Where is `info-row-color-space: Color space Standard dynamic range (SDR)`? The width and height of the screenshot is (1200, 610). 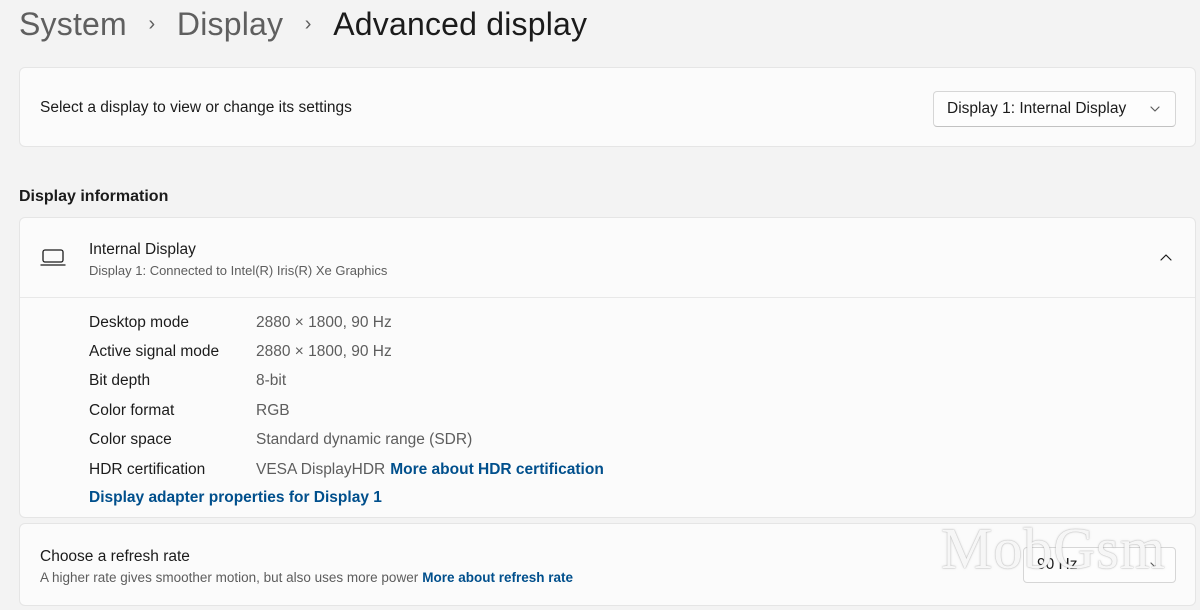
info-row-color-space: Color space Standard dynamic range (SDR) is located at coordinates (346, 440).